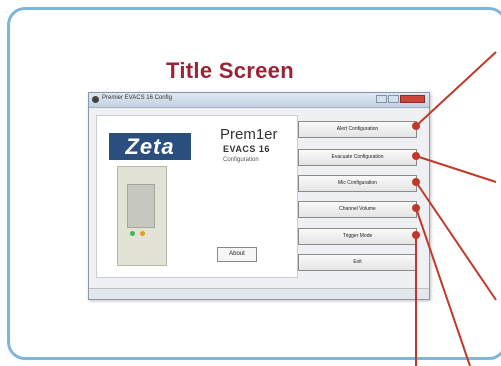 This screenshot has height=366, width=501. I want to click on callout-dot-volume, so click(416, 208).